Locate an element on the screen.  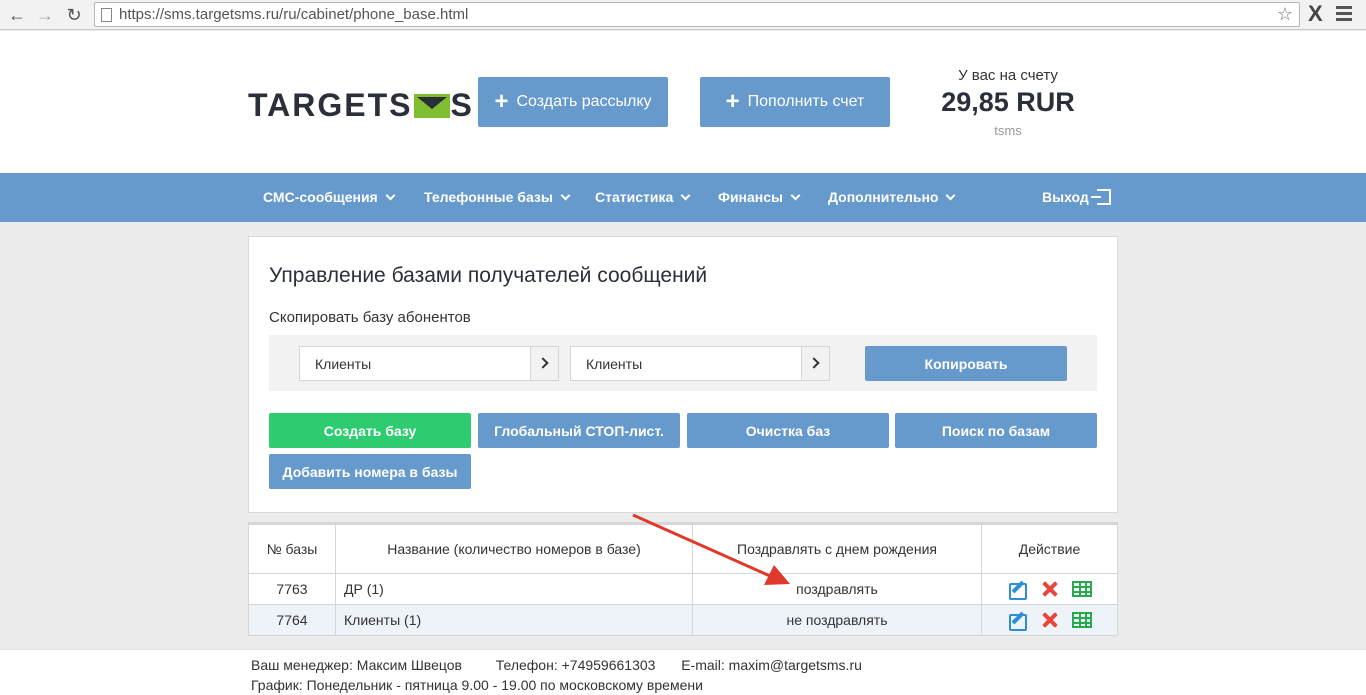
nav-item-statistics: Статистика is located at coordinates (643, 197).